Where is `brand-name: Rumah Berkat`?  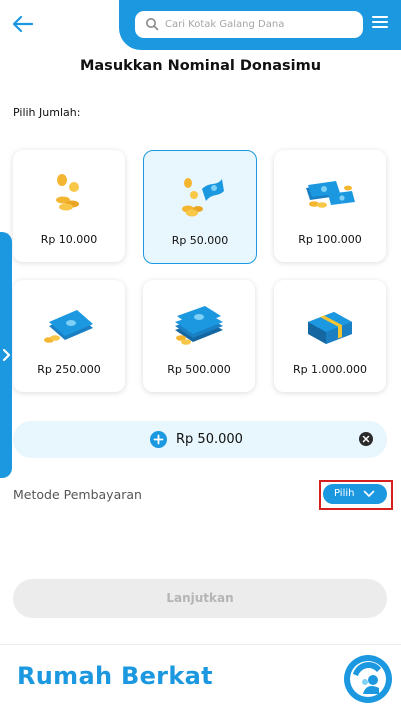
brand-name: Rumah Berkat is located at coordinates (115, 676).